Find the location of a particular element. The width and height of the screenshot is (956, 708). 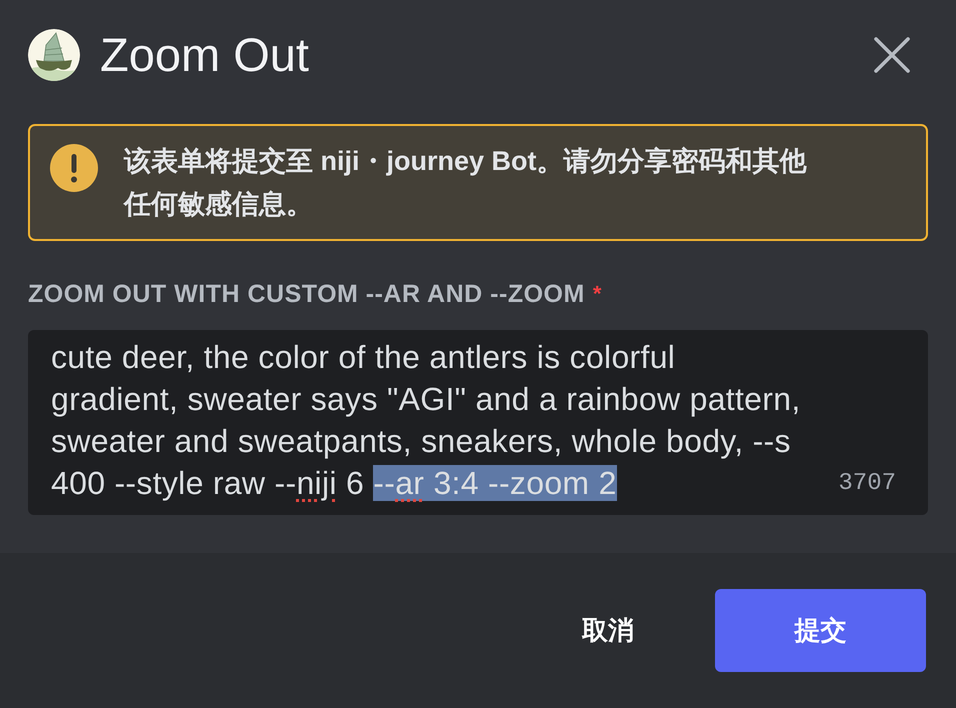

close-button is located at coordinates (892, 55).